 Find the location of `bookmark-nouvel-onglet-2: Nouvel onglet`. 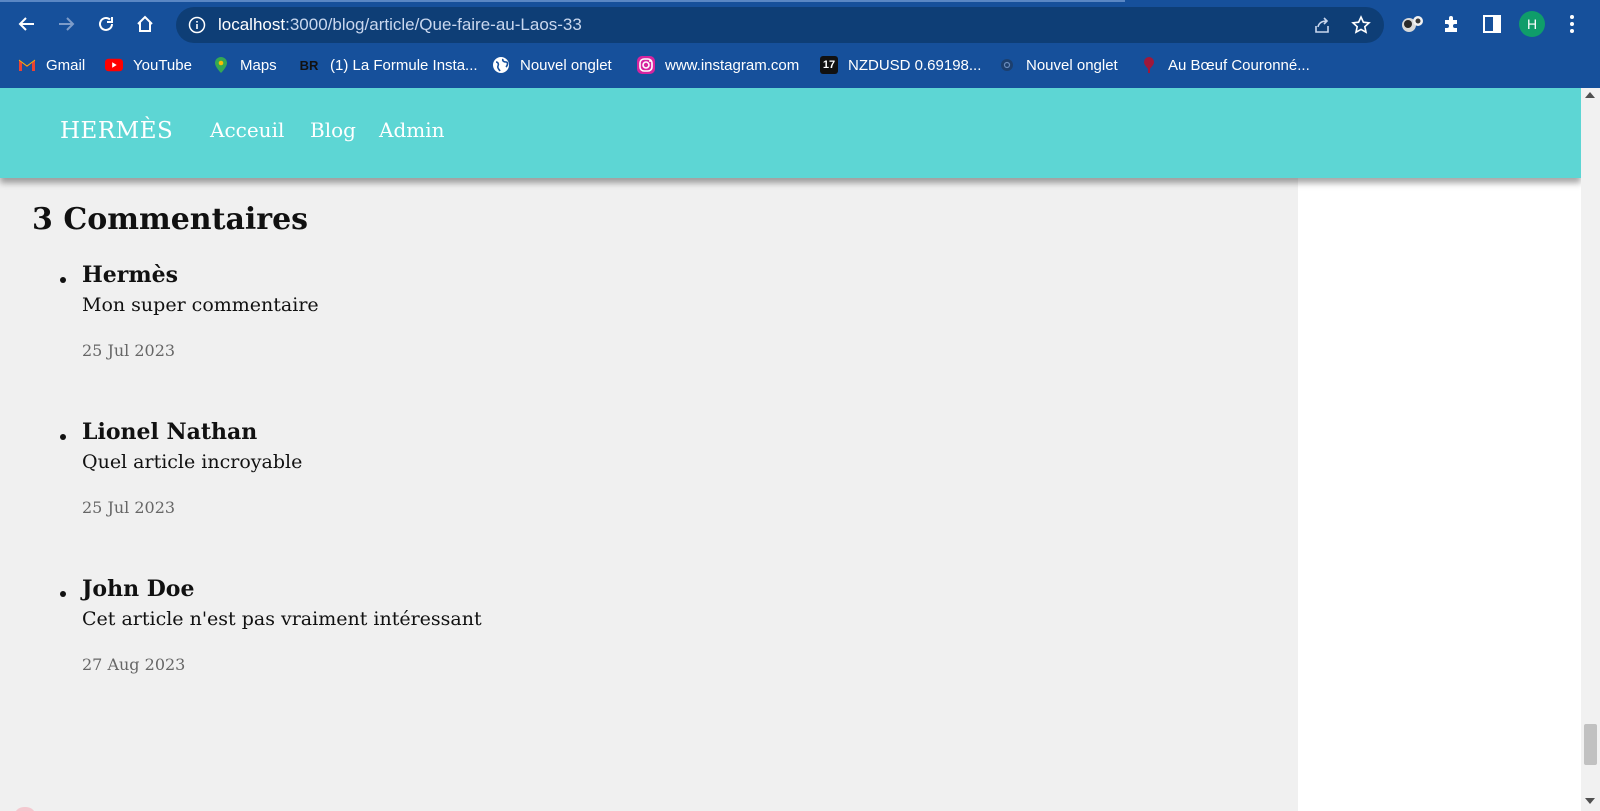

bookmark-nouvel-onglet-2: Nouvel onglet is located at coordinates (1058, 65).